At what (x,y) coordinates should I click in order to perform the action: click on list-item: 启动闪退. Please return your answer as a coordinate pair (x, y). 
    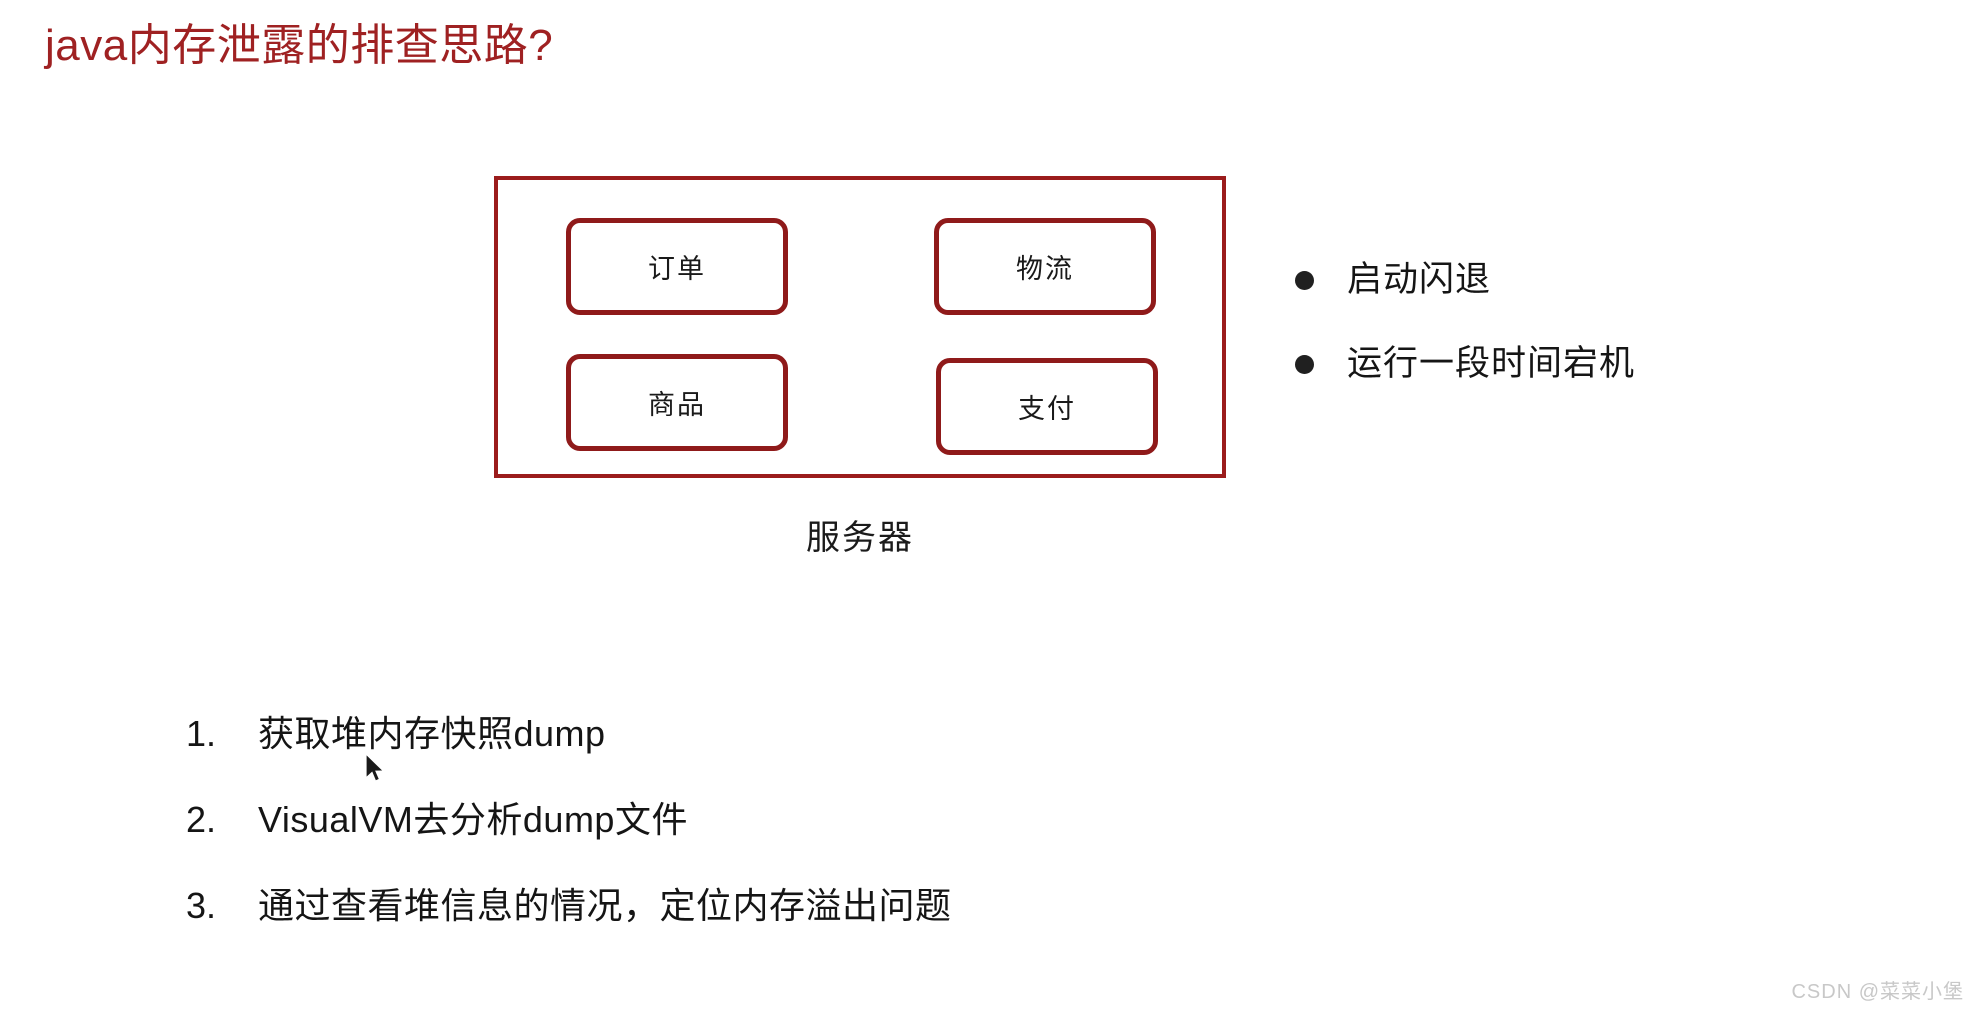
    Looking at the image, I should click on (1595, 280).